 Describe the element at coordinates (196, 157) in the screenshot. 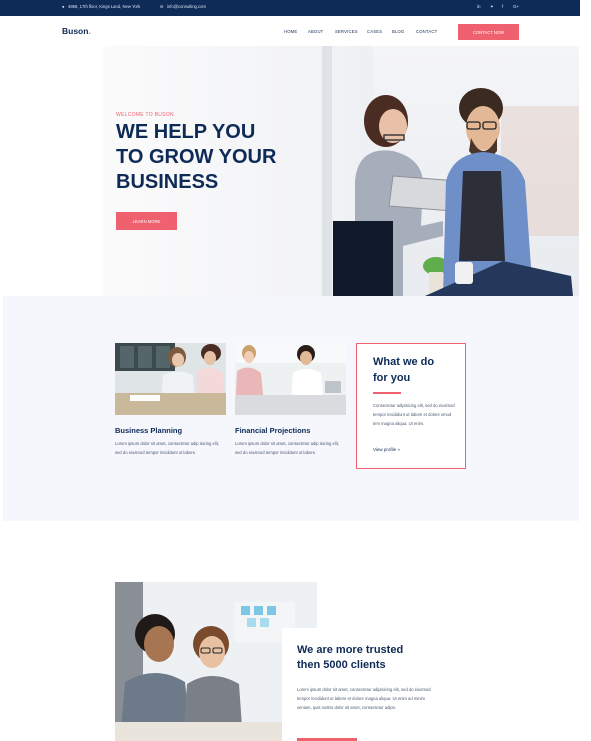

I see `hero-heading-line-2: TO GROW YOUR` at that location.